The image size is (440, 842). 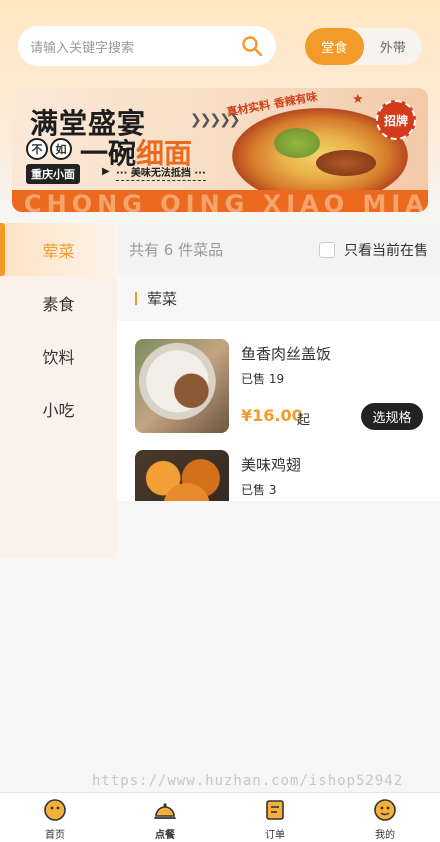 I want to click on category-item-vegetarian: 素食, so click(x=58, y=302).